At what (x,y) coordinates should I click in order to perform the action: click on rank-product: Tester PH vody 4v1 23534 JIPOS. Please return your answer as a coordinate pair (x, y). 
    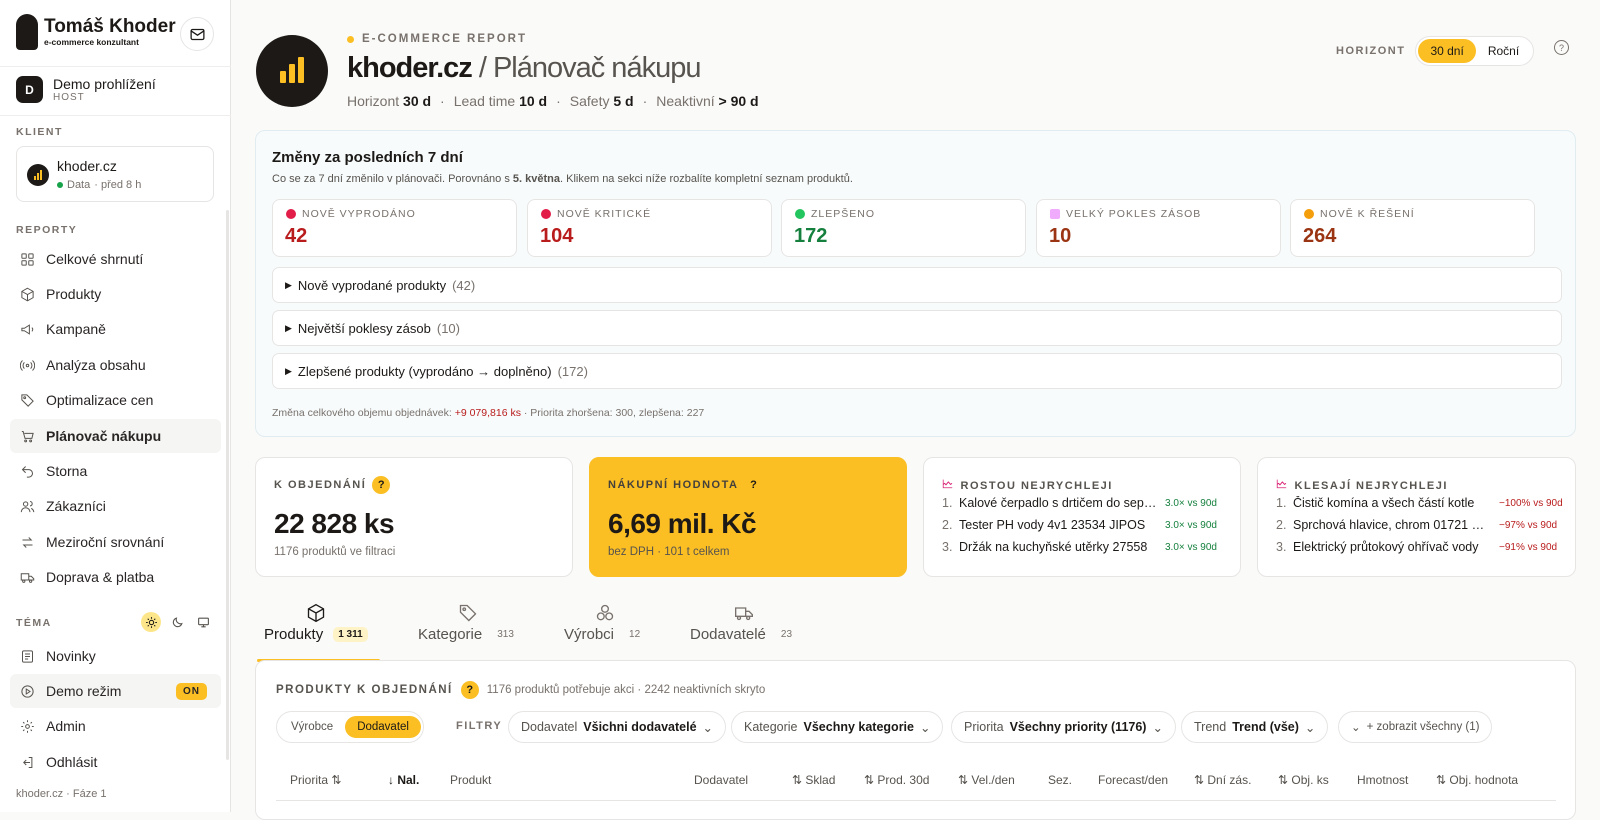
    Looking at the image, I should click on (1052, 525).